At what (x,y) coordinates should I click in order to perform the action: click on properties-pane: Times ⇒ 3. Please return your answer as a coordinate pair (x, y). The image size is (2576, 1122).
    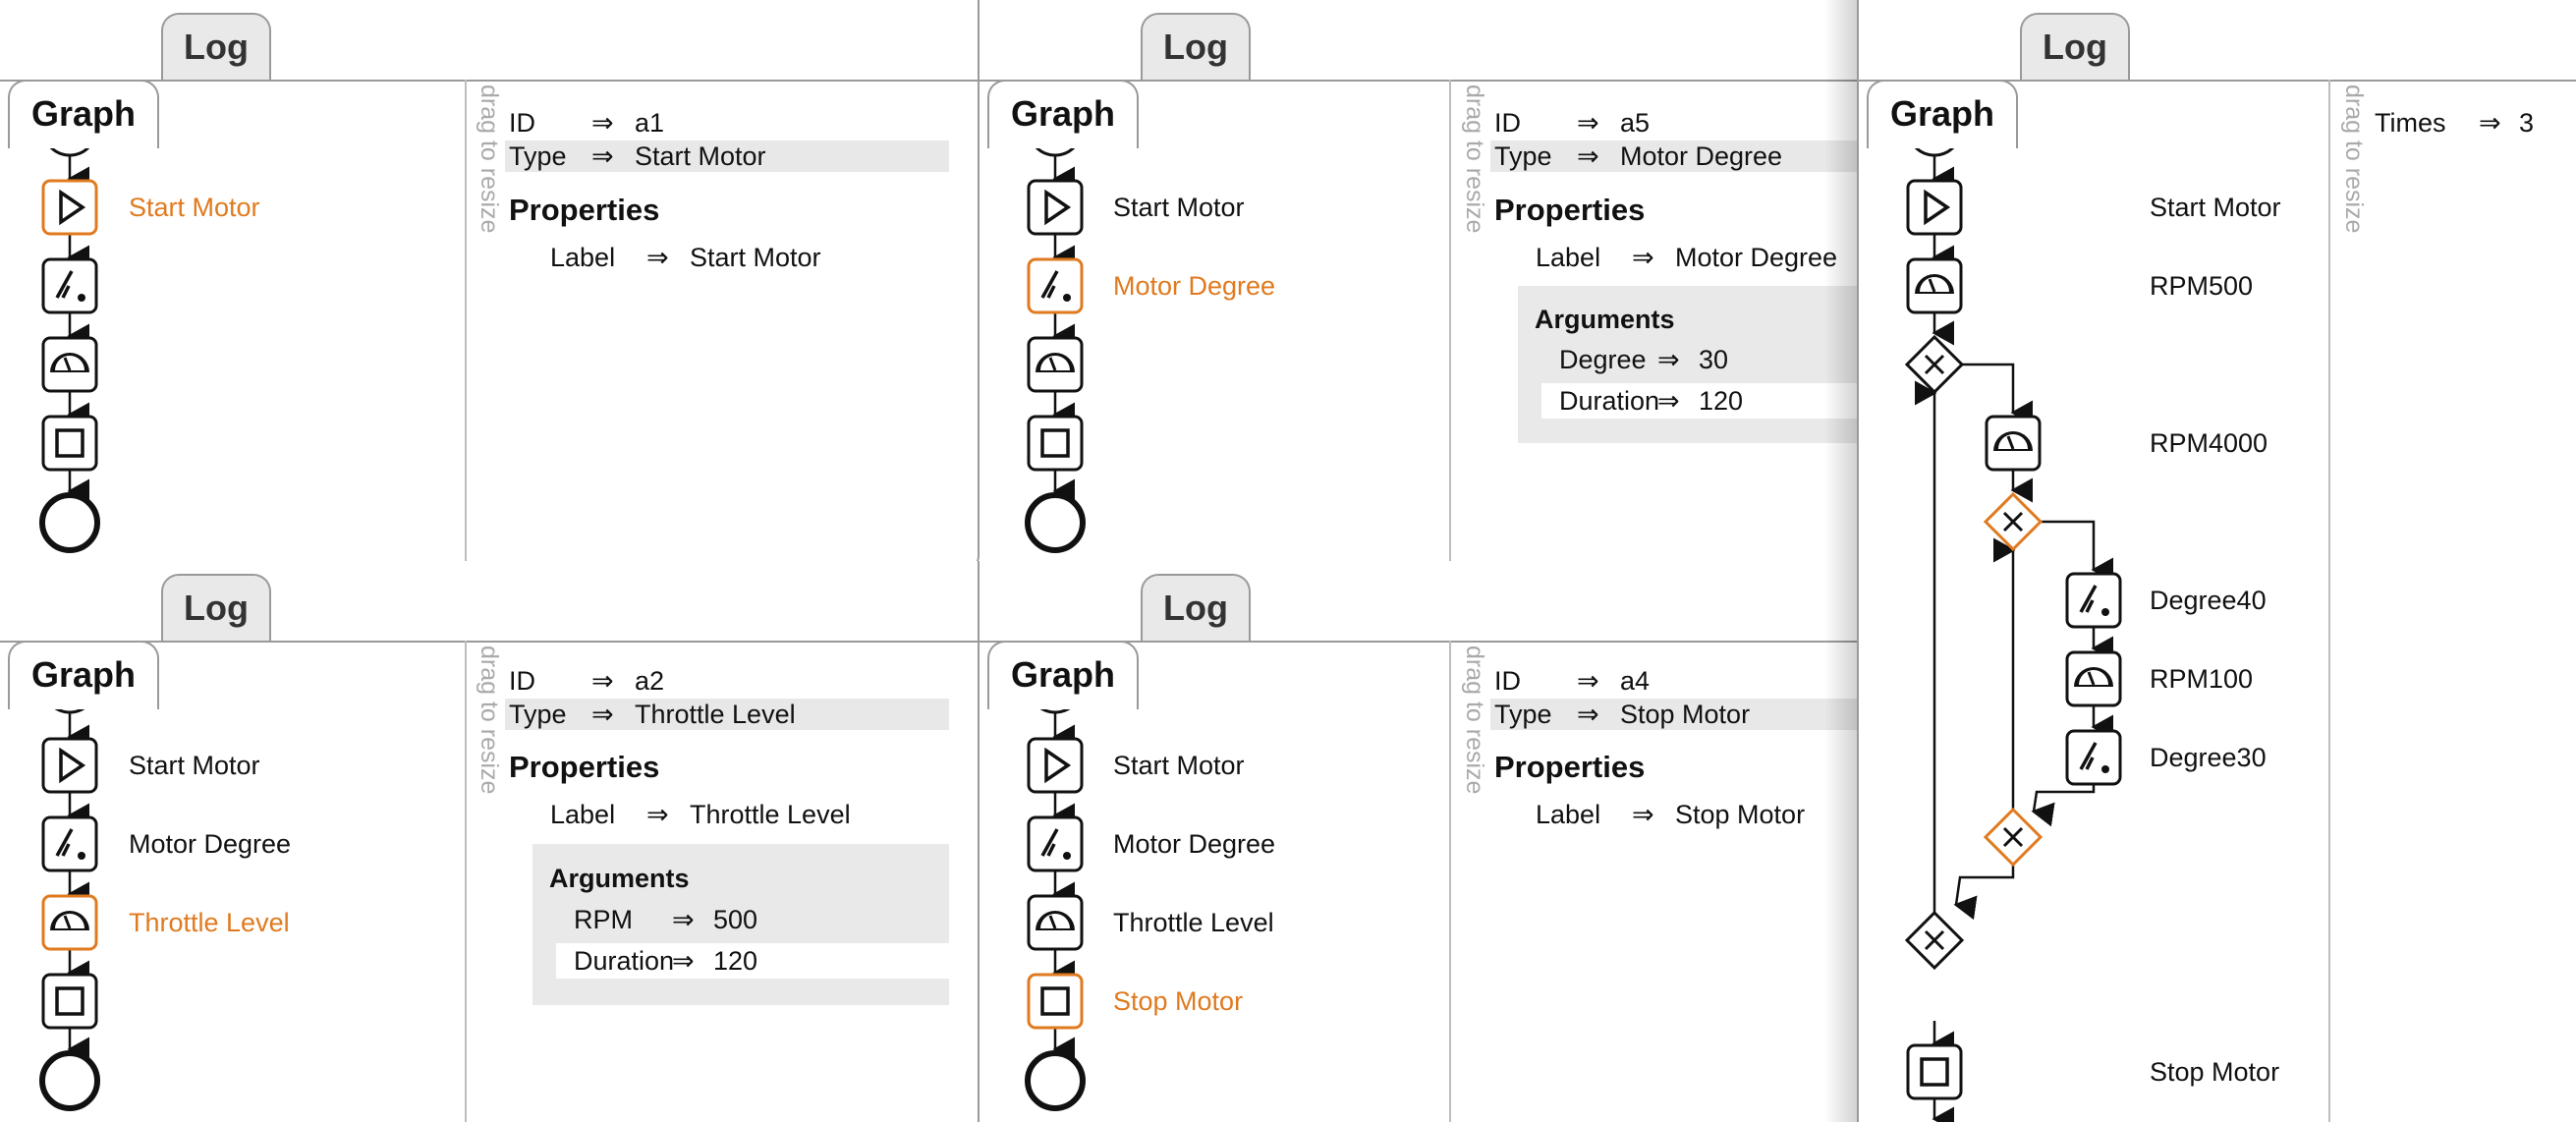
    Looking at the image, I should click on (2475, 601).